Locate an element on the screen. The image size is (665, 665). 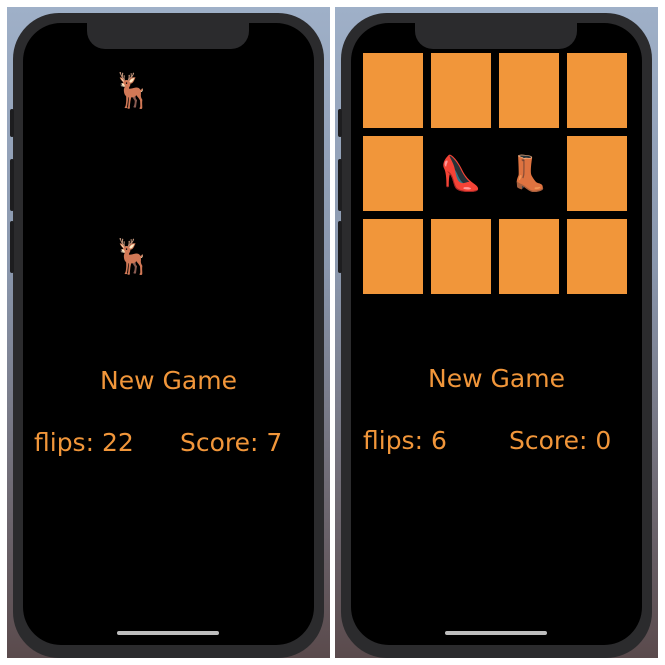
flips-count: flips: 6 is located at coordinates (405, 440).